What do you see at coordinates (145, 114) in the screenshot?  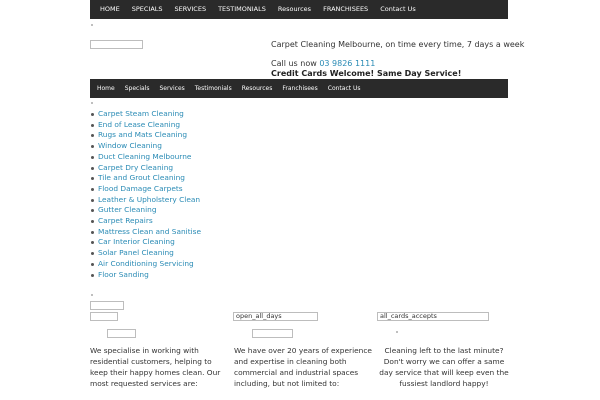 I see `service-link: Carpet Steam Cleaning` at bounding box center [145, 114].